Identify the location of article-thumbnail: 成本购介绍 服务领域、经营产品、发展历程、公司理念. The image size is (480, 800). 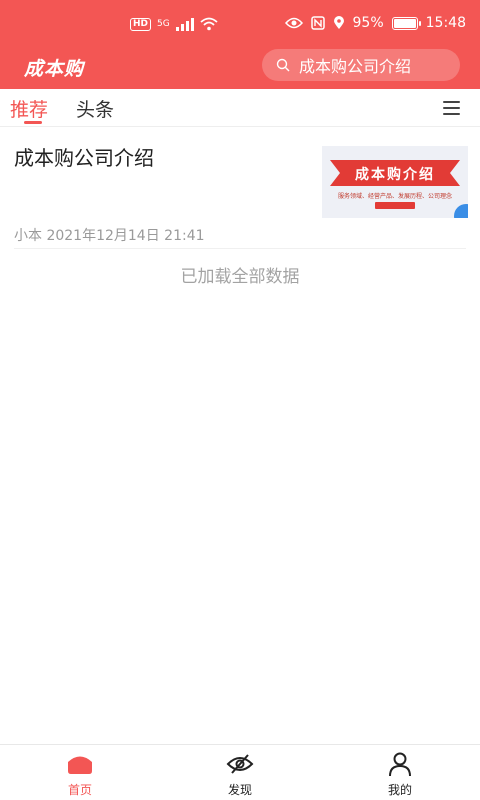
(395, 182).